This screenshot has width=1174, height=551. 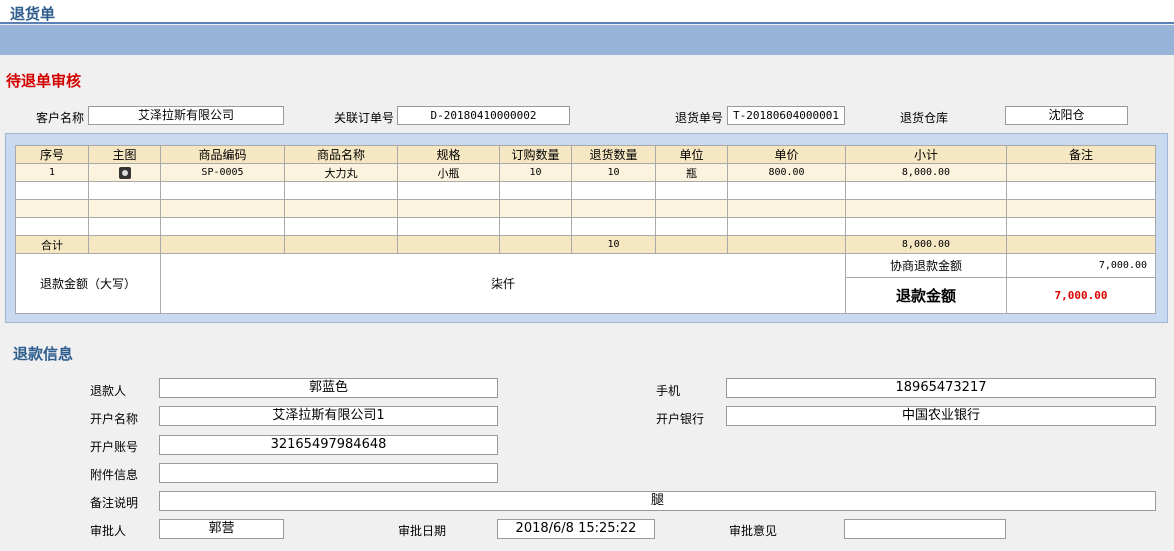 What do you see at coordinates (33, 14) in the screenshot?
I see `window-title: 退货单` at bounding box center [33, 14].